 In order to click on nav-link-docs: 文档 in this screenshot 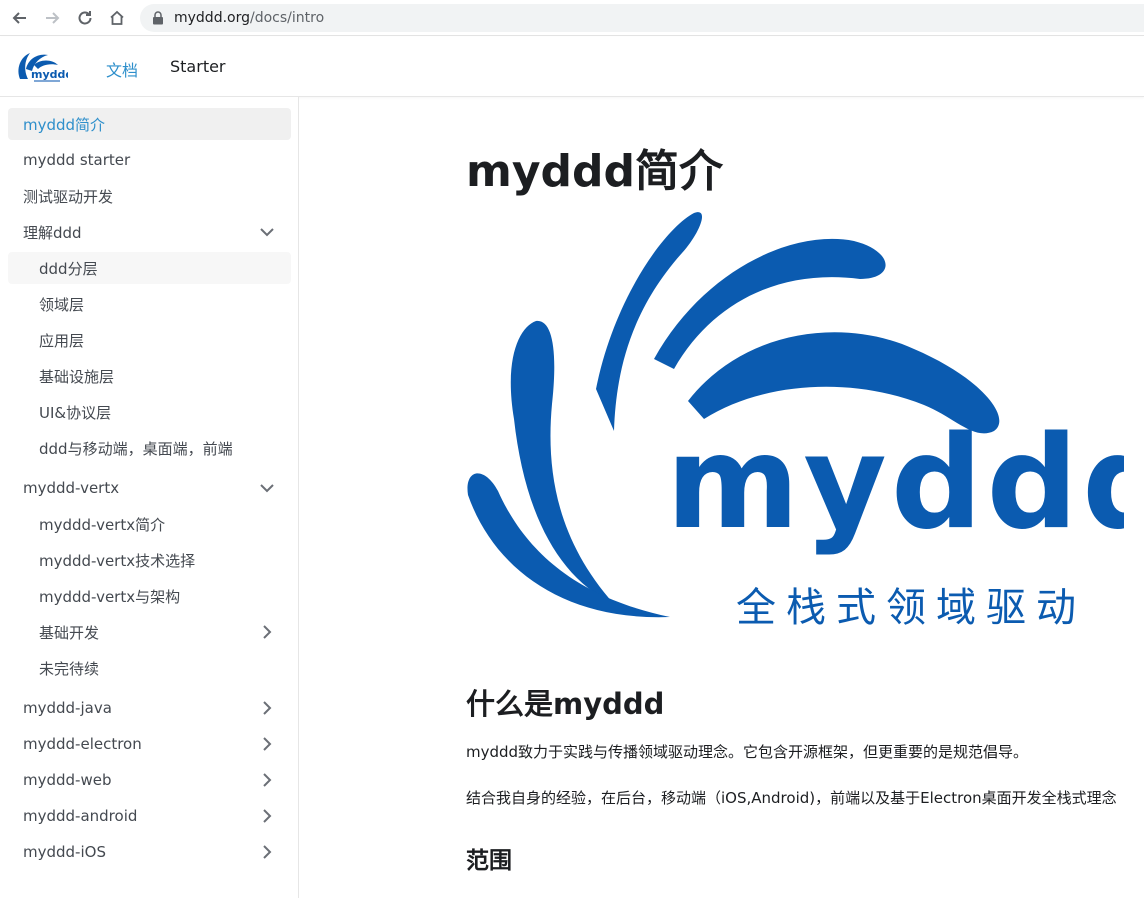, I will do `click(122, 69)`.